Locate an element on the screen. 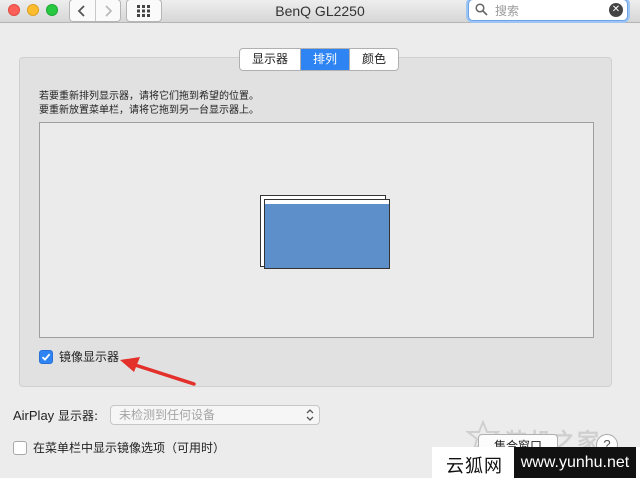  title-bar: BenQ GL2250 ✕ is located at coordinates (320, 11).